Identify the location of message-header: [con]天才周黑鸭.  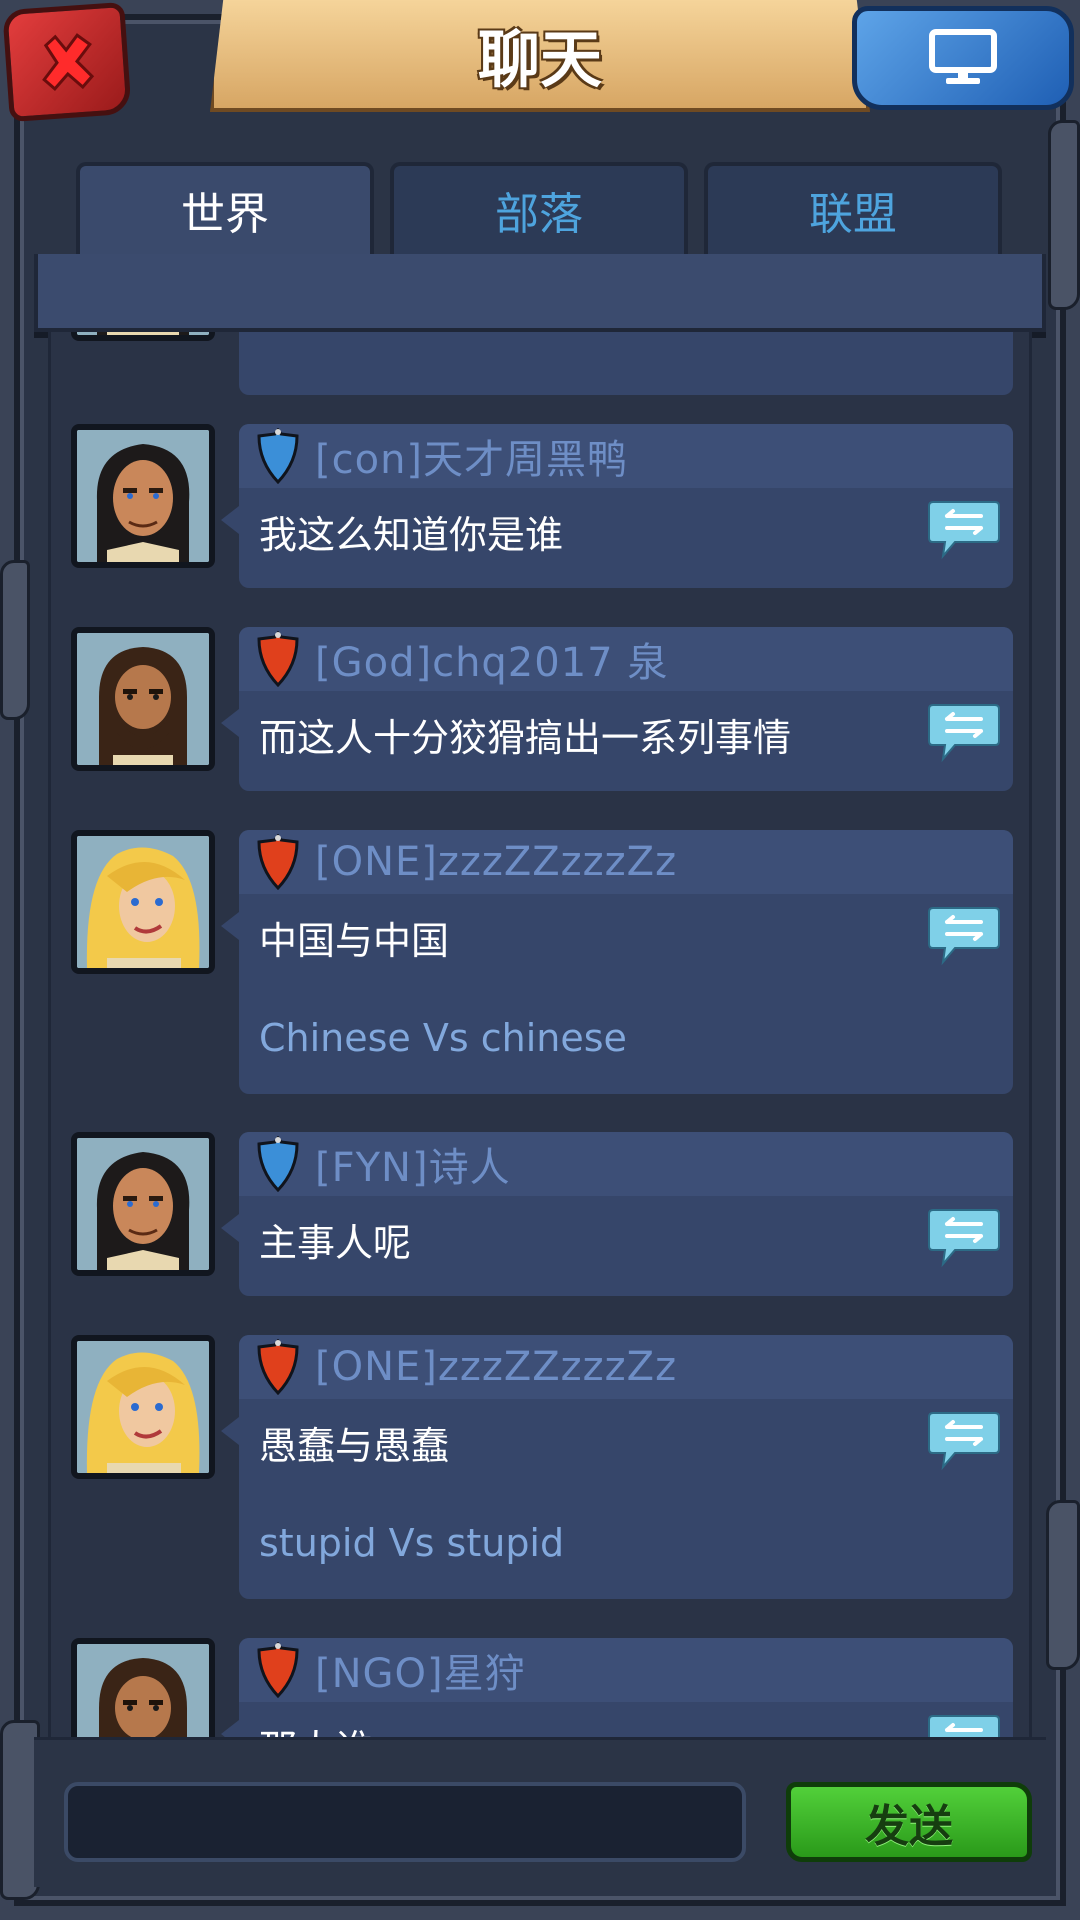
(626, 456).